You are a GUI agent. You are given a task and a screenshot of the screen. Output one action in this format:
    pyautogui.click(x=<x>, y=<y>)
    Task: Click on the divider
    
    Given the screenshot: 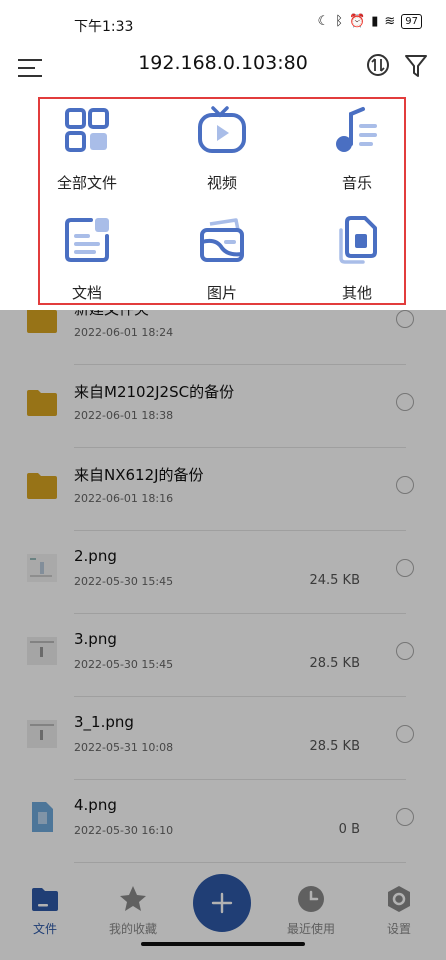 What is the action you would take?
    pyautogui.click(x=240, y=862)
    